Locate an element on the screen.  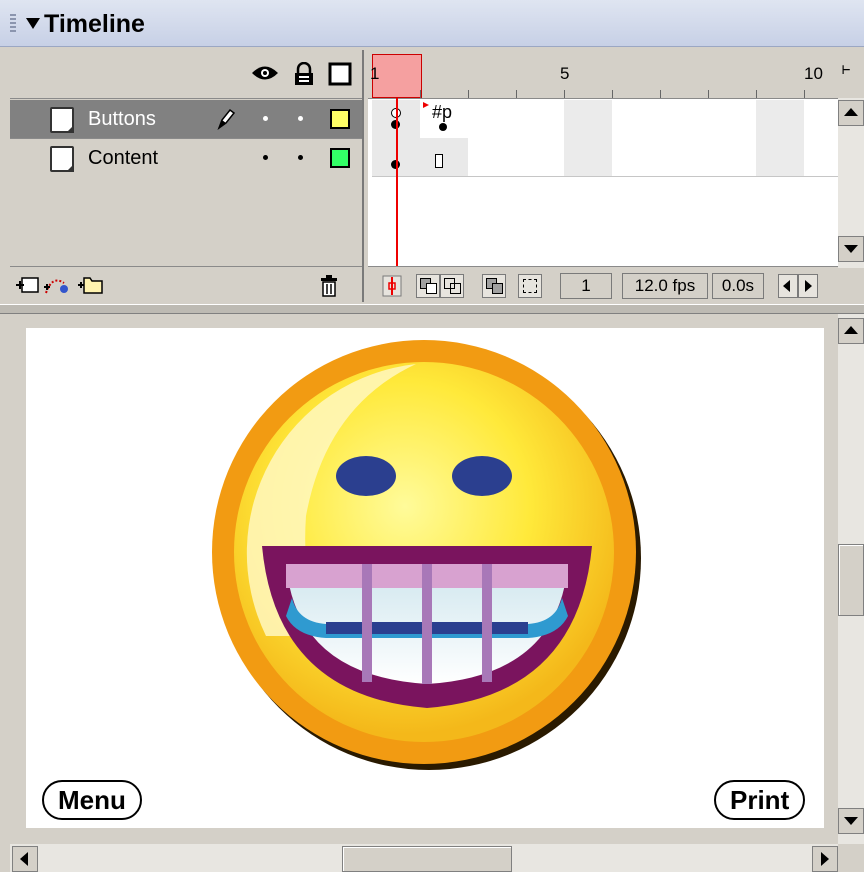
vertical-scroll-thumb is located at coordinates (851, 580).